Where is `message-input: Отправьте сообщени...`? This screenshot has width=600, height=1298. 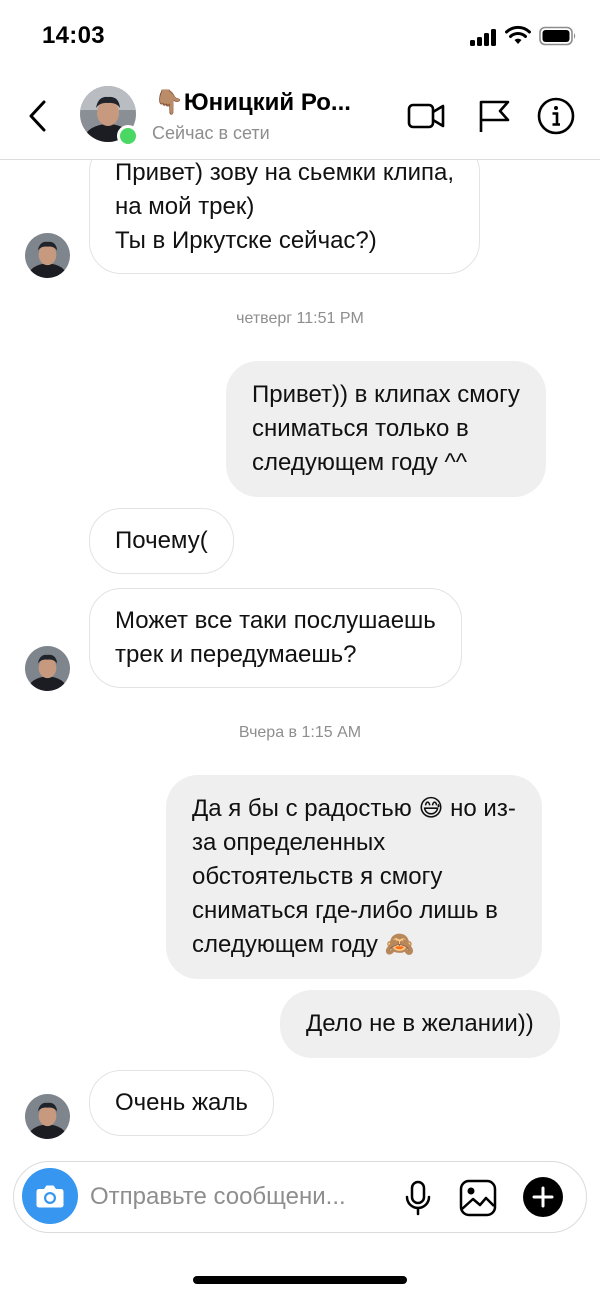 message-input: Отправьте сообщени... is located at coordinates (218, 1197).